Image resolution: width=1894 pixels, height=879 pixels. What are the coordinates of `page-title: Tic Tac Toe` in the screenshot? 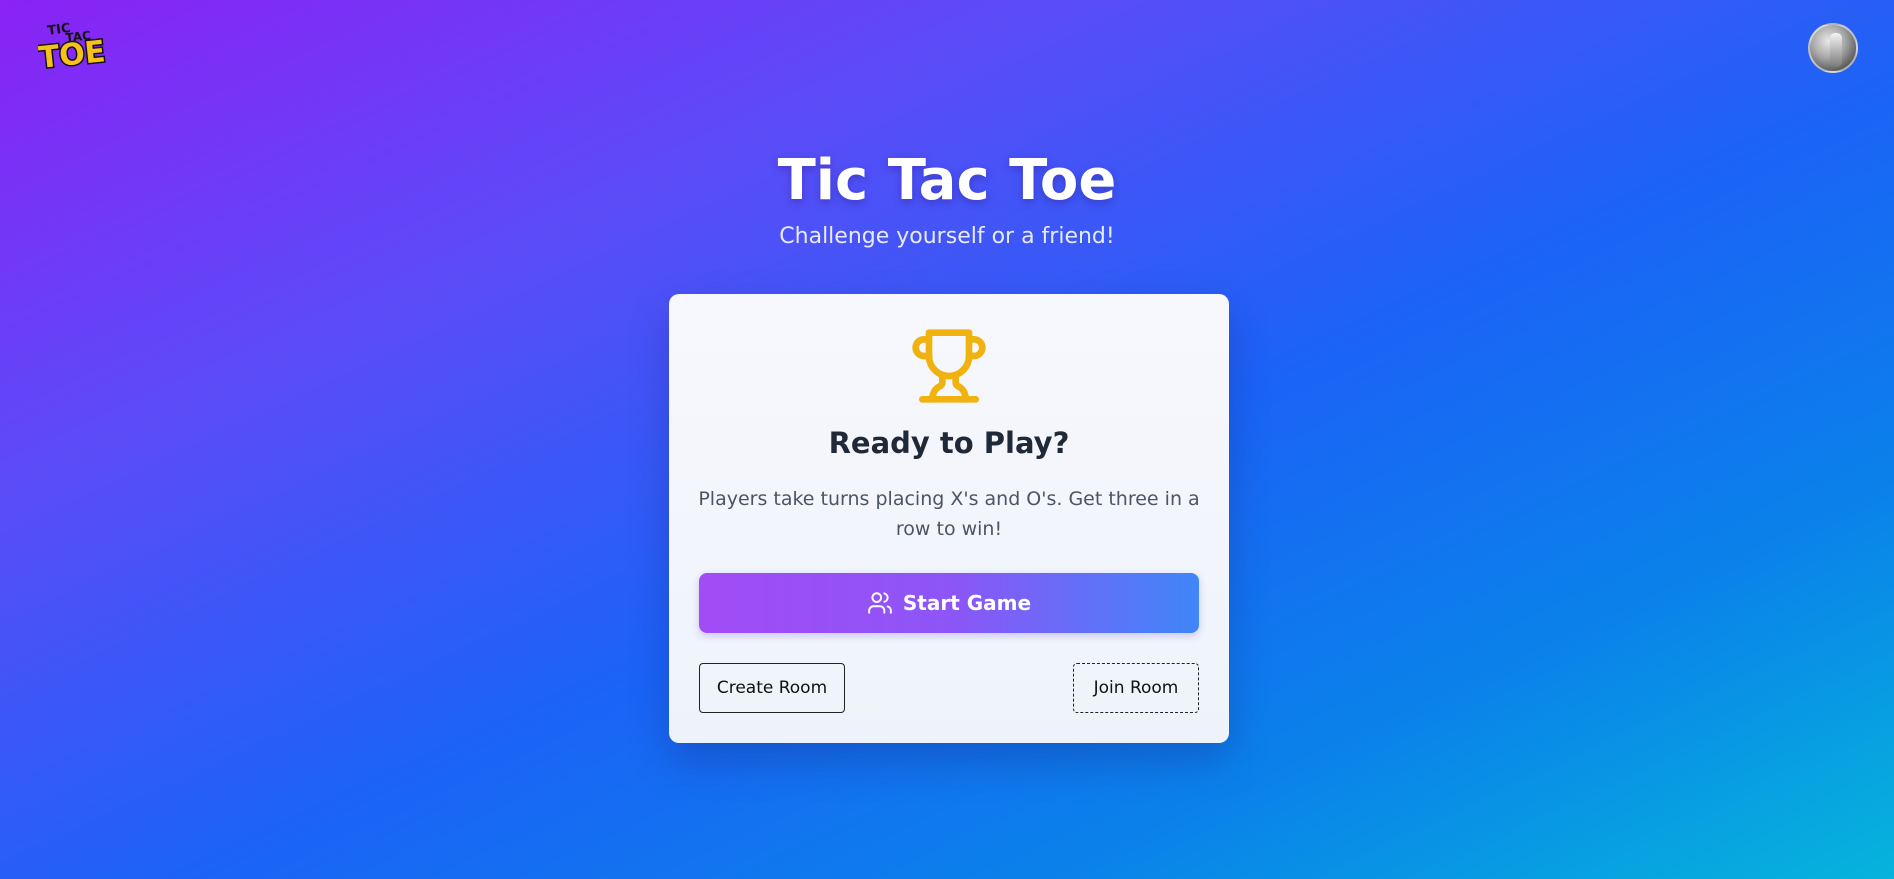 It's located at (947, 180).